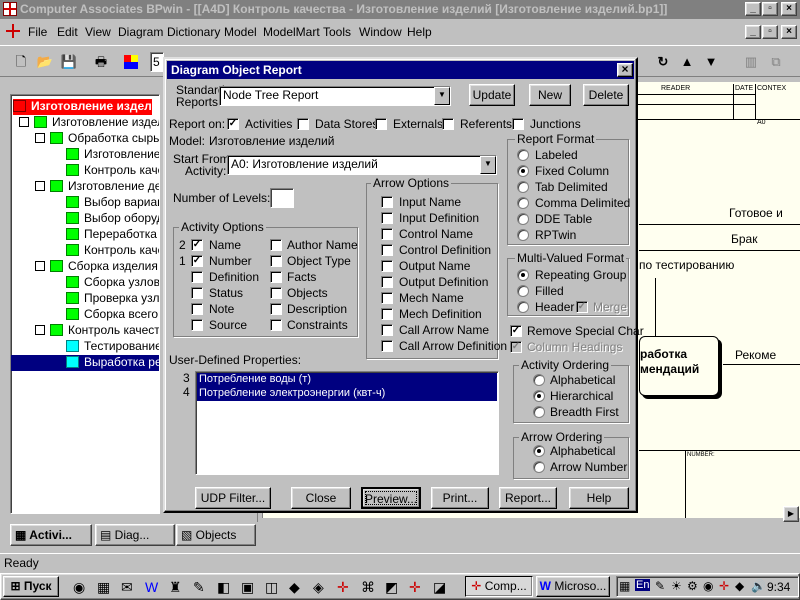 The height and width of the screenshot is (600, 800). Describe the element at coordinates (387, 298) in the screenshot. I see `mech-name-checkbox` at that location.